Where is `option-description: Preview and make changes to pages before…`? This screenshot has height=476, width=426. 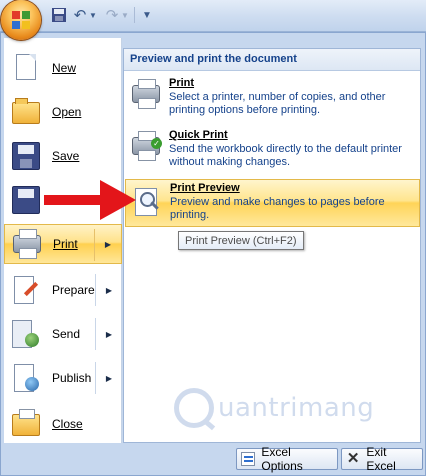
option-description: Preview and make changes to pages before… is located at coordinates (277, 208).